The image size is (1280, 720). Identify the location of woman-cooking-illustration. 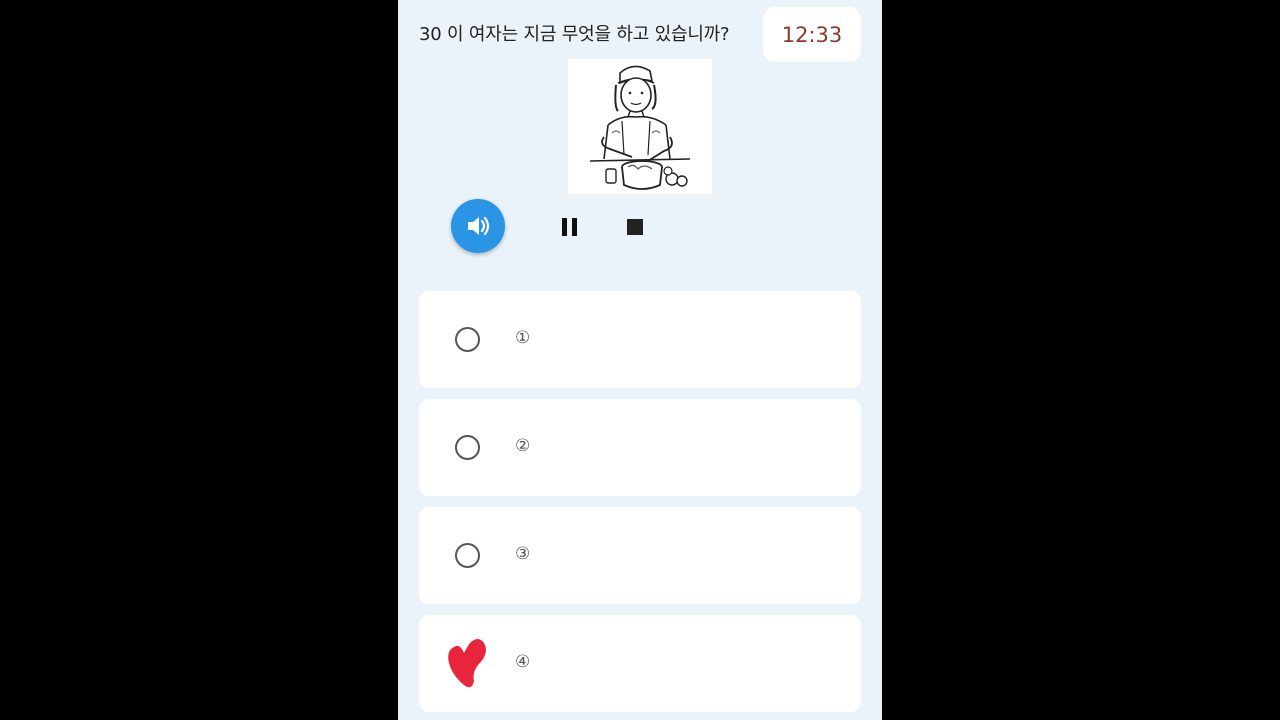
(640, 126).